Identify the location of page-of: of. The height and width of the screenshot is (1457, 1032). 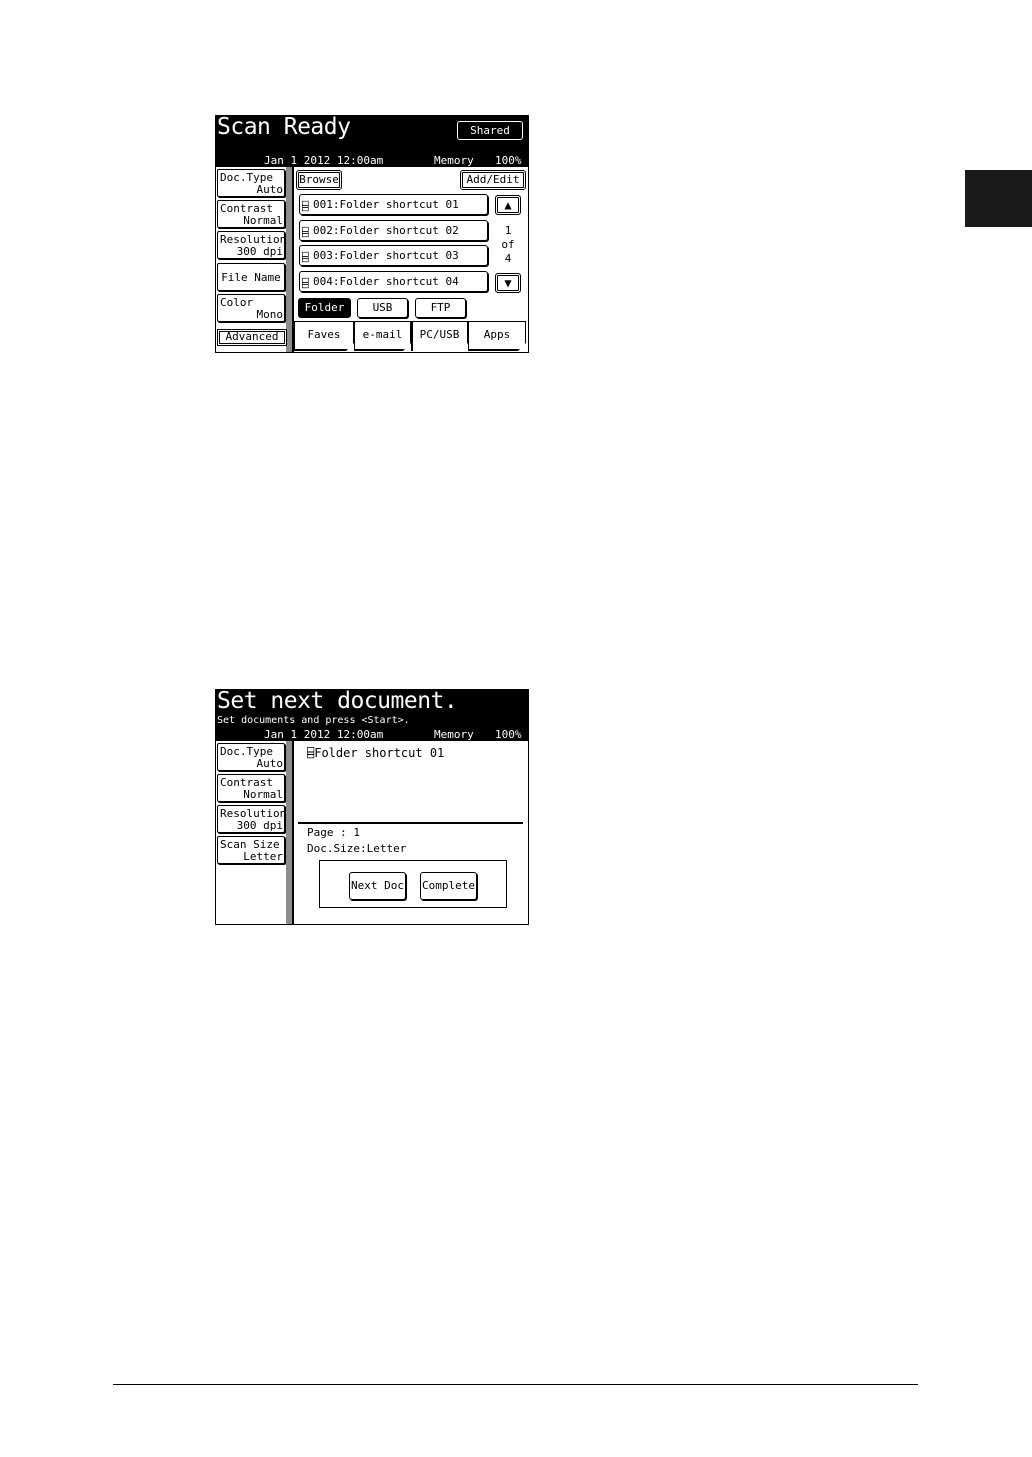
(508, 244).